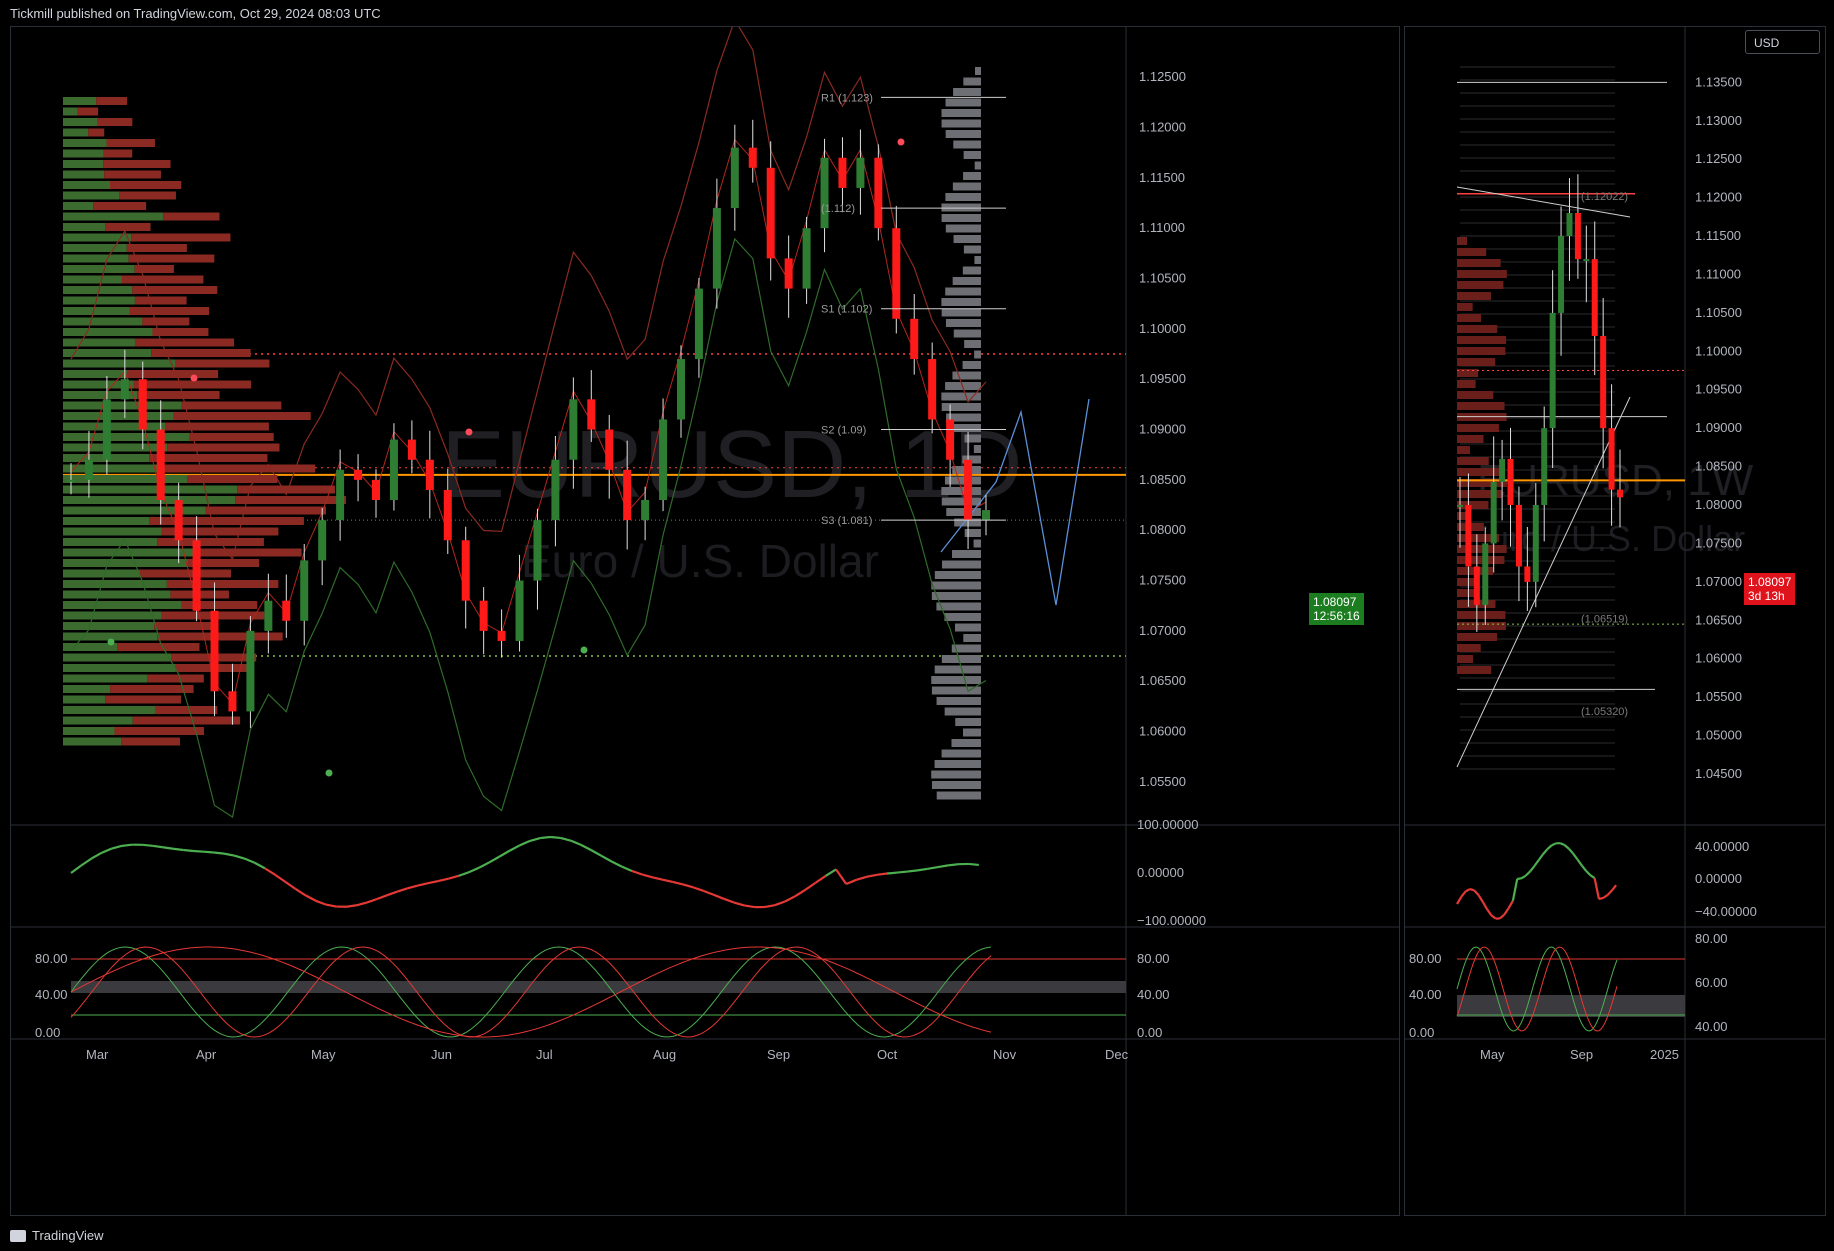 This screenshot has width=1834, height=1251. Describe the element at coordinates (1537, 989) in the screenshot. I see `weekly-stoch-k` at that location.